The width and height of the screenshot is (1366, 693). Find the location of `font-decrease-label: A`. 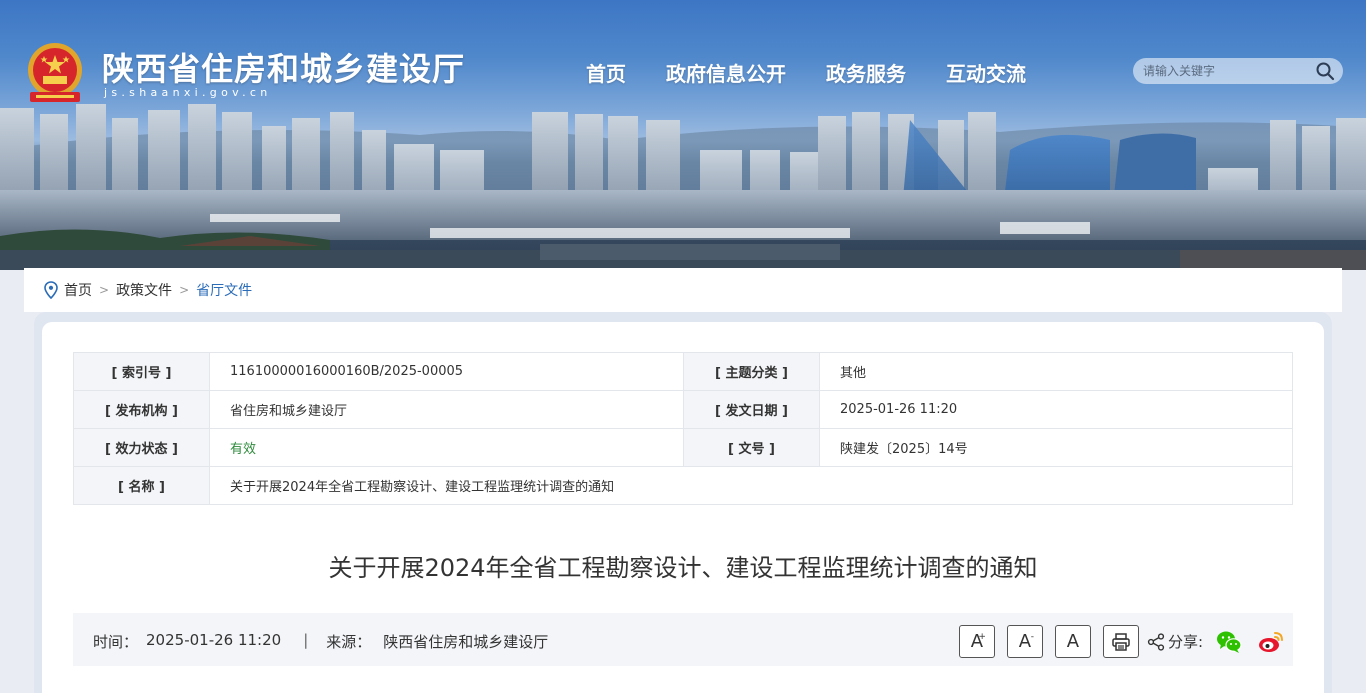

font-decrease-label: A is located at coordinates (1025, 641).